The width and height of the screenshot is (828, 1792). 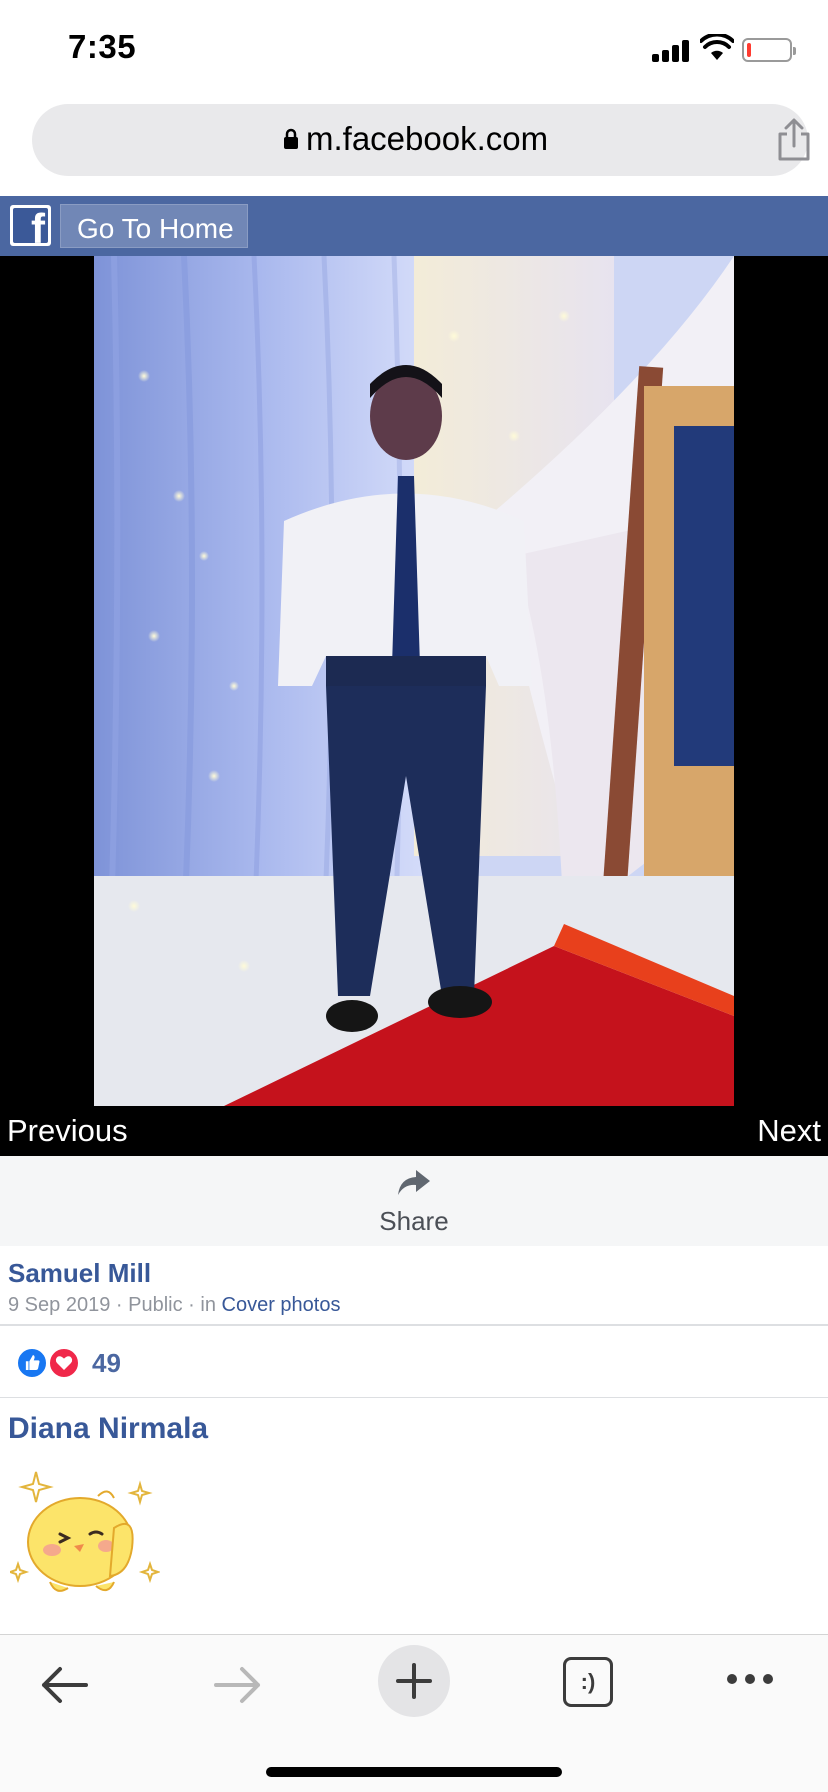 I want to click on address-bar: m.facebook.com, so click(x=421, y=140).